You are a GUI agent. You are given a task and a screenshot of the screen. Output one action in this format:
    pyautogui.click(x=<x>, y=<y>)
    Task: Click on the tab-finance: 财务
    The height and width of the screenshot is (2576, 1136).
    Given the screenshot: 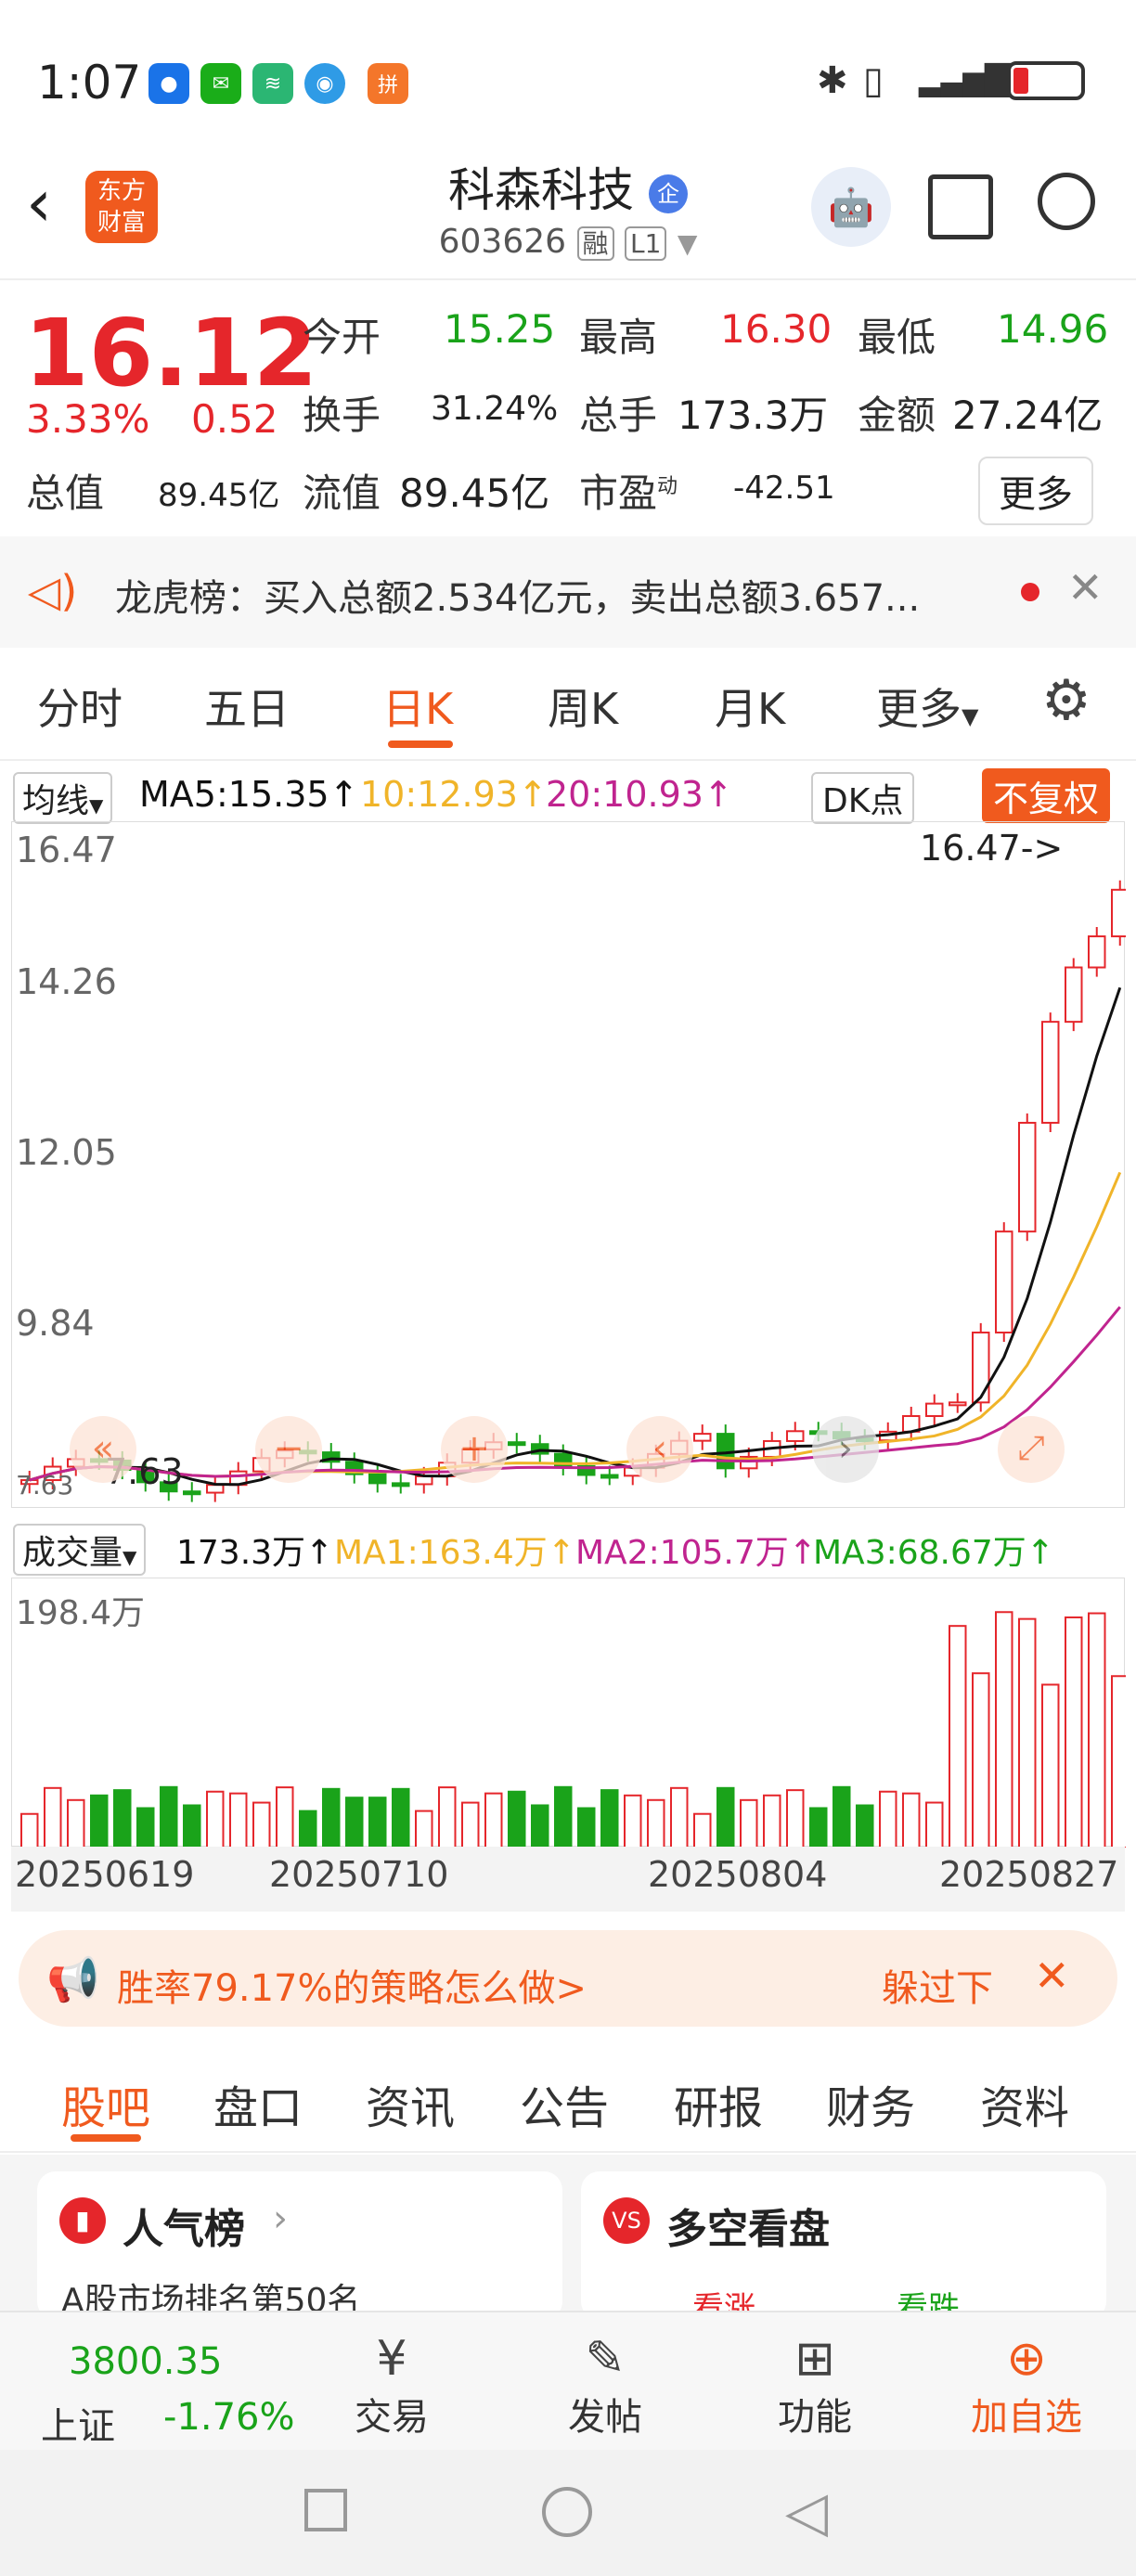 What is the action you would take?
    pyautogui.click(x=870, y=2103)
    